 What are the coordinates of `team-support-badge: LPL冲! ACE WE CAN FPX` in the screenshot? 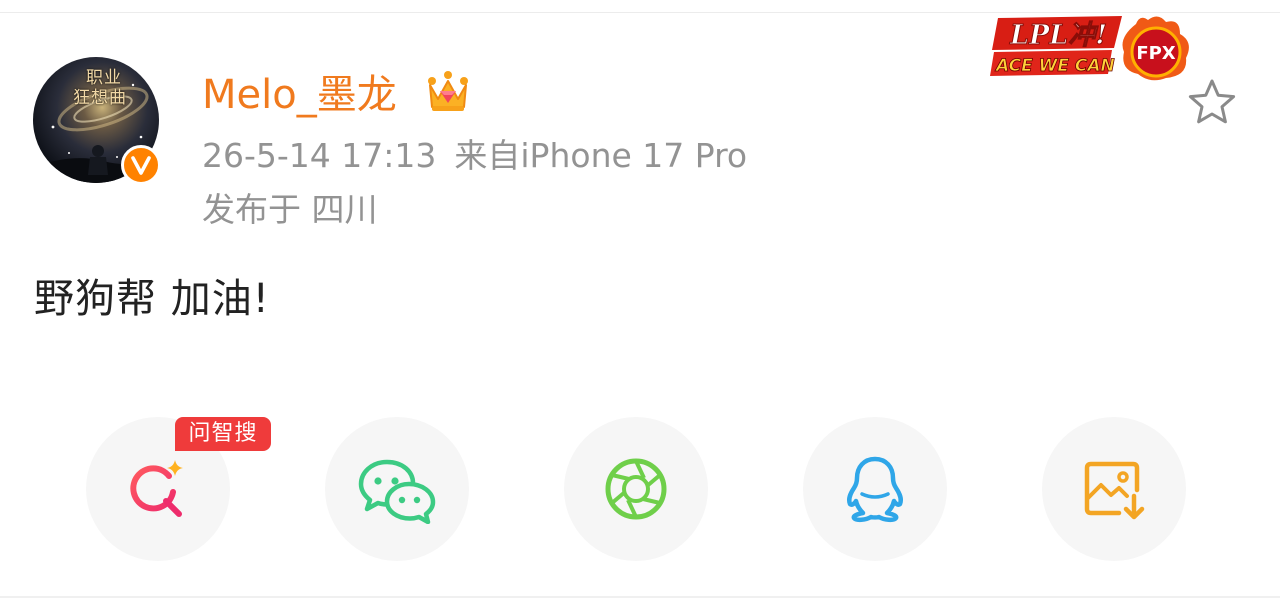 It's located at (1093, 49).